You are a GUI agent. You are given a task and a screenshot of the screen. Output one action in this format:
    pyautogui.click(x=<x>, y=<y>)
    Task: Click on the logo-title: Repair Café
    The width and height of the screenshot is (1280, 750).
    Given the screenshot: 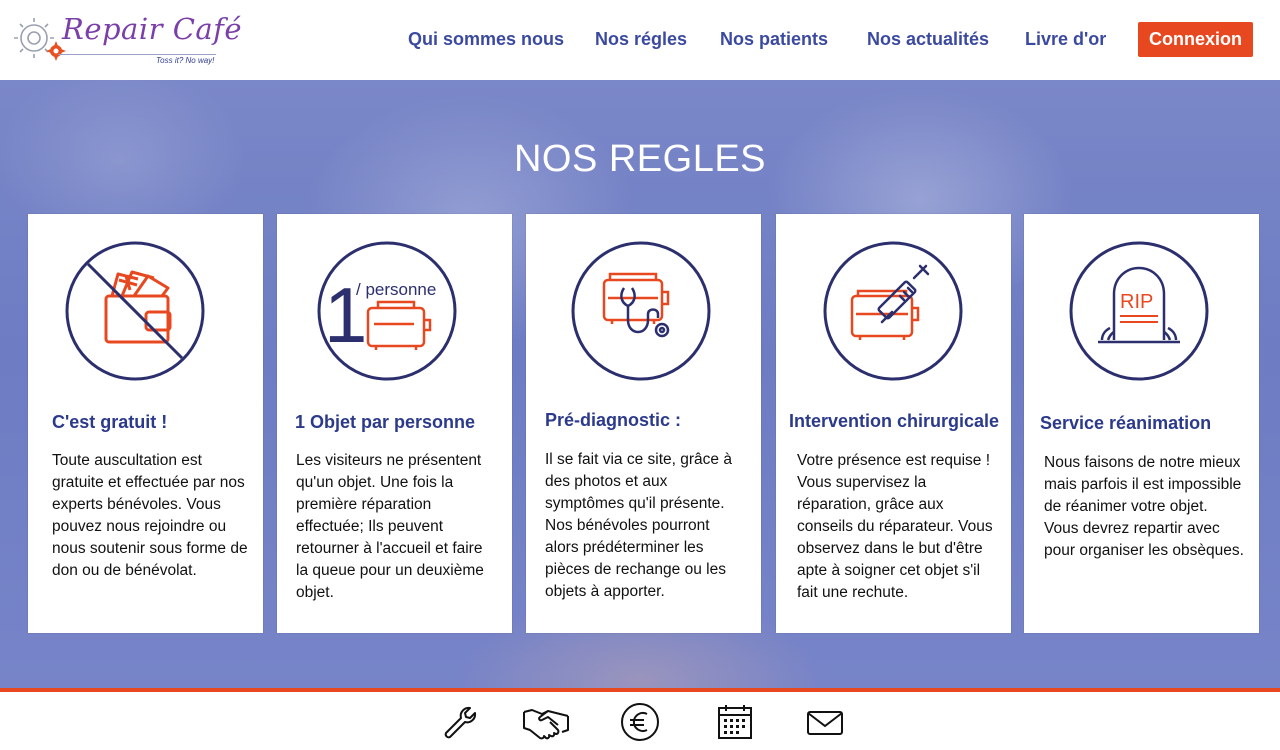 What is the action you would take?
    pyautogui.click(x=152, y=29)
    